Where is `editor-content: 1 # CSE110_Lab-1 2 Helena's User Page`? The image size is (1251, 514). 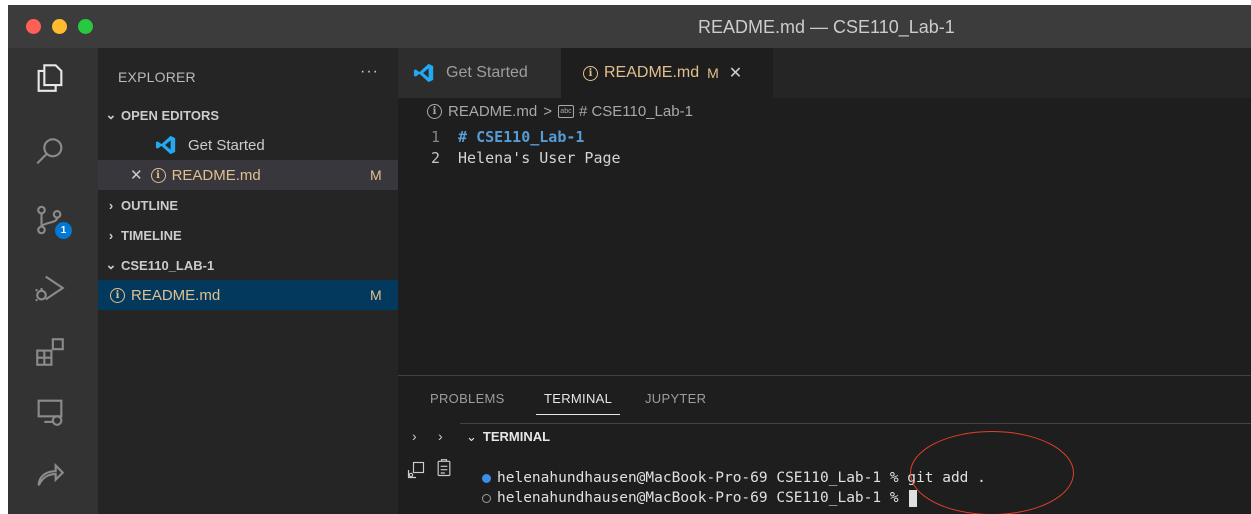 editor-content: 1 # CSE110_Lab-1 2 Helena's User Page is located at coordinates (824, 147).